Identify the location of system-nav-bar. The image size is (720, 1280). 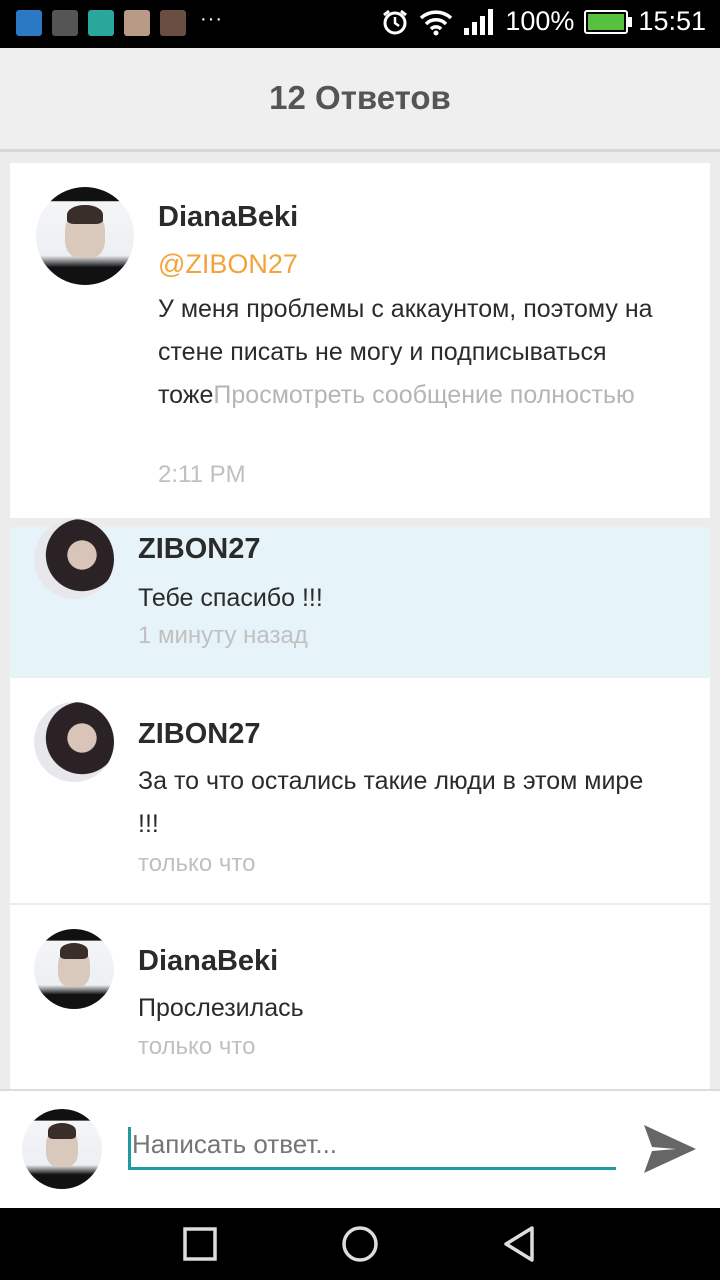
(360, 1244).